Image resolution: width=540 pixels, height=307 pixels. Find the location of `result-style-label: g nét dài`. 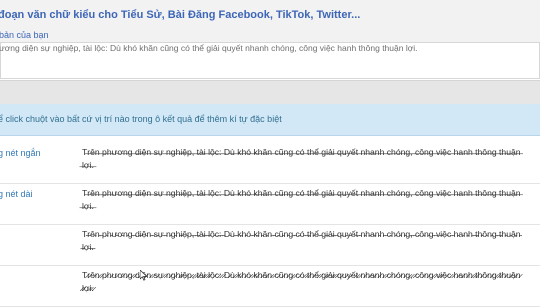

result-style-label: g nét dài is located at coordinates (16, 194).